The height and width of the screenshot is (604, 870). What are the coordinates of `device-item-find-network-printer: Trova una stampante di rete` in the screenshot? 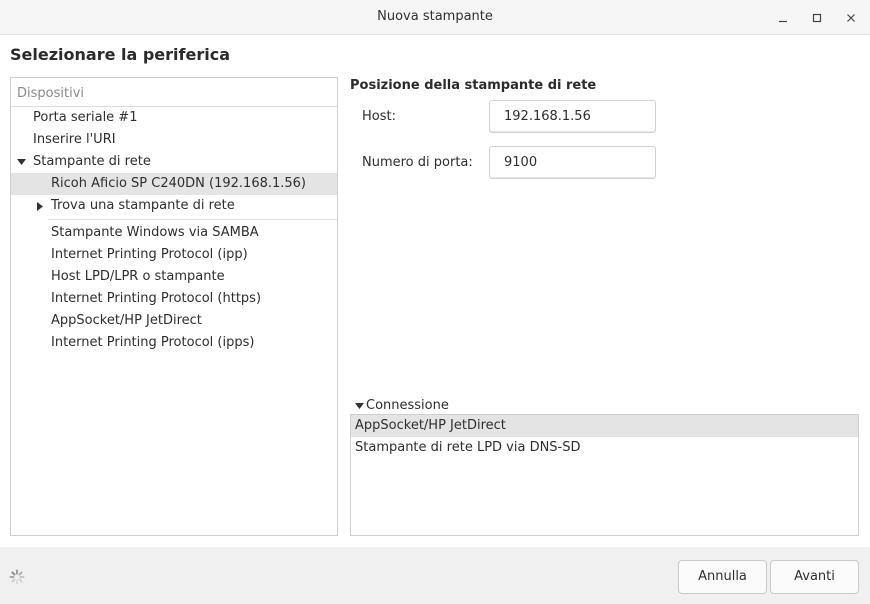 It's located at (174, 206).